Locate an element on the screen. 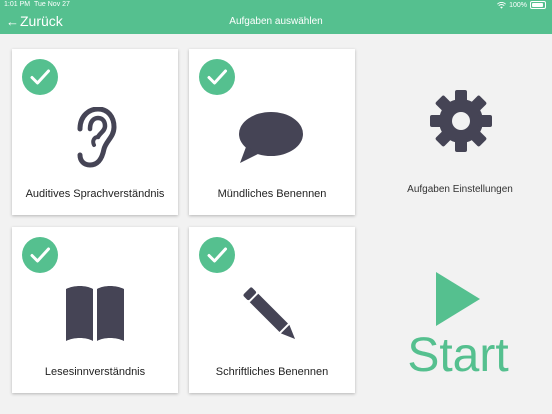 This screenshot has width=552, height=414. task-settings-button: Aufgaben Einstellungen is located at coordinates (460, 146).